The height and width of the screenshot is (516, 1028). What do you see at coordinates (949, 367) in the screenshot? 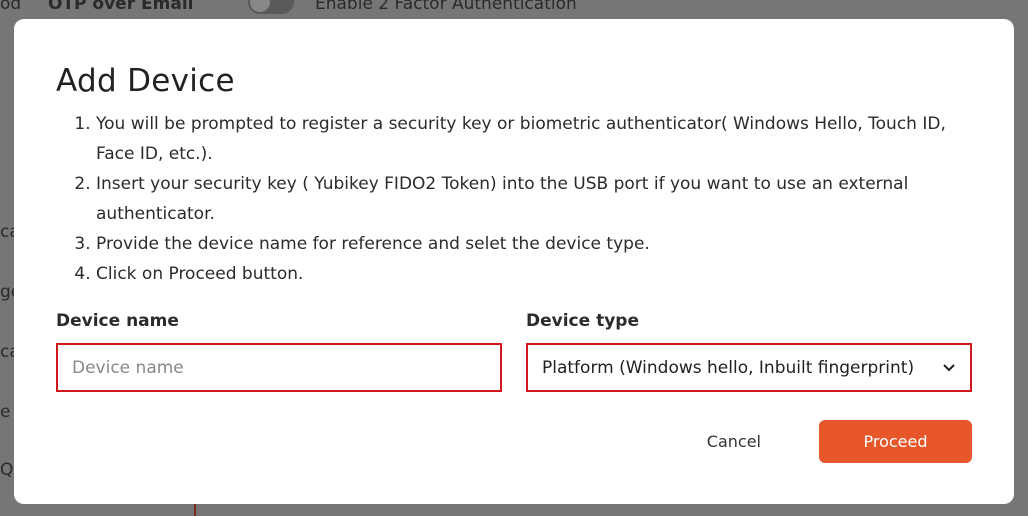
I see `chevron-down-icon` at bounding box center [949, 367].